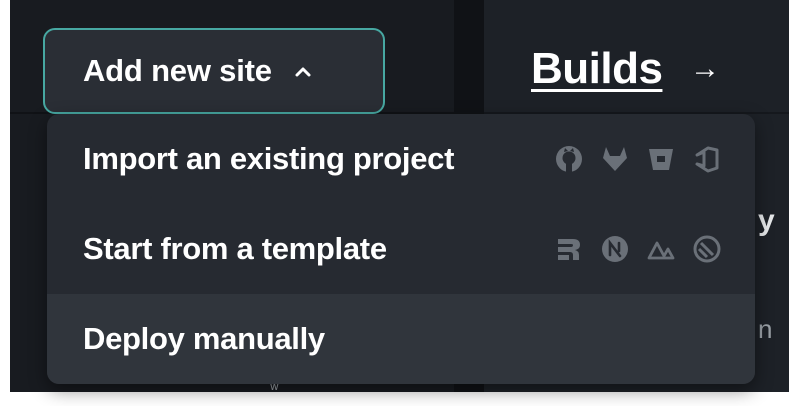  What do you see at coordinates (766, 220) in the screenshot?
I see `partial-text-right-1: y` at bounding box center [766, 220].